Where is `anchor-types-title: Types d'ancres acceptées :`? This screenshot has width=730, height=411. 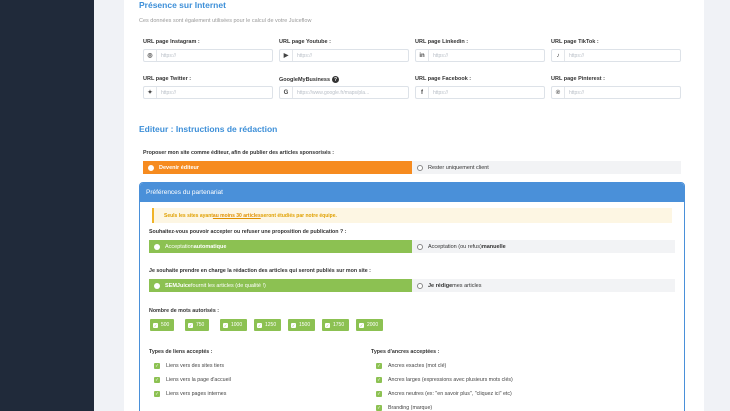
anchor-types-title: Types d'ancres acceptées : is located at coordinates (405, 352).